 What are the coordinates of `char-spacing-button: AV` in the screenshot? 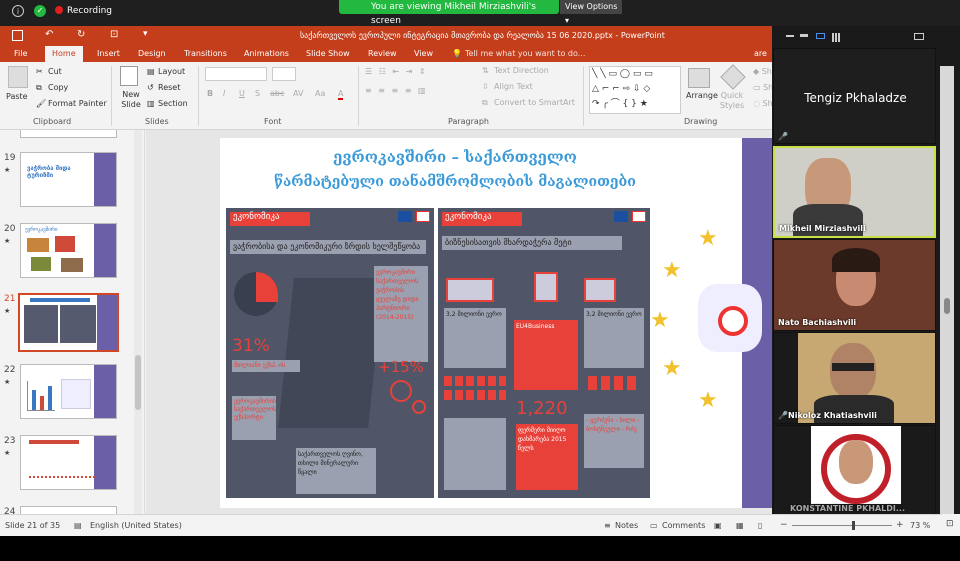 It's located at (298, 93).